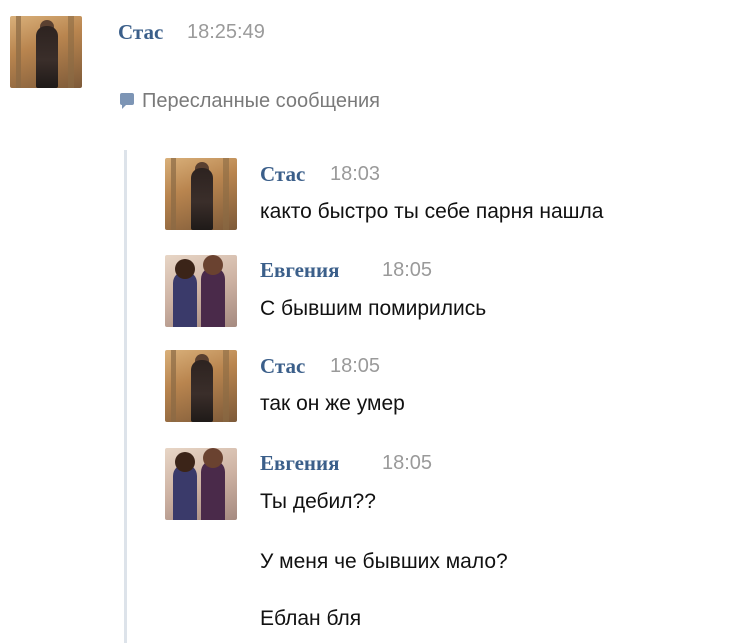  I want to click on message-text: Ты дебил??, so click(318, 501).